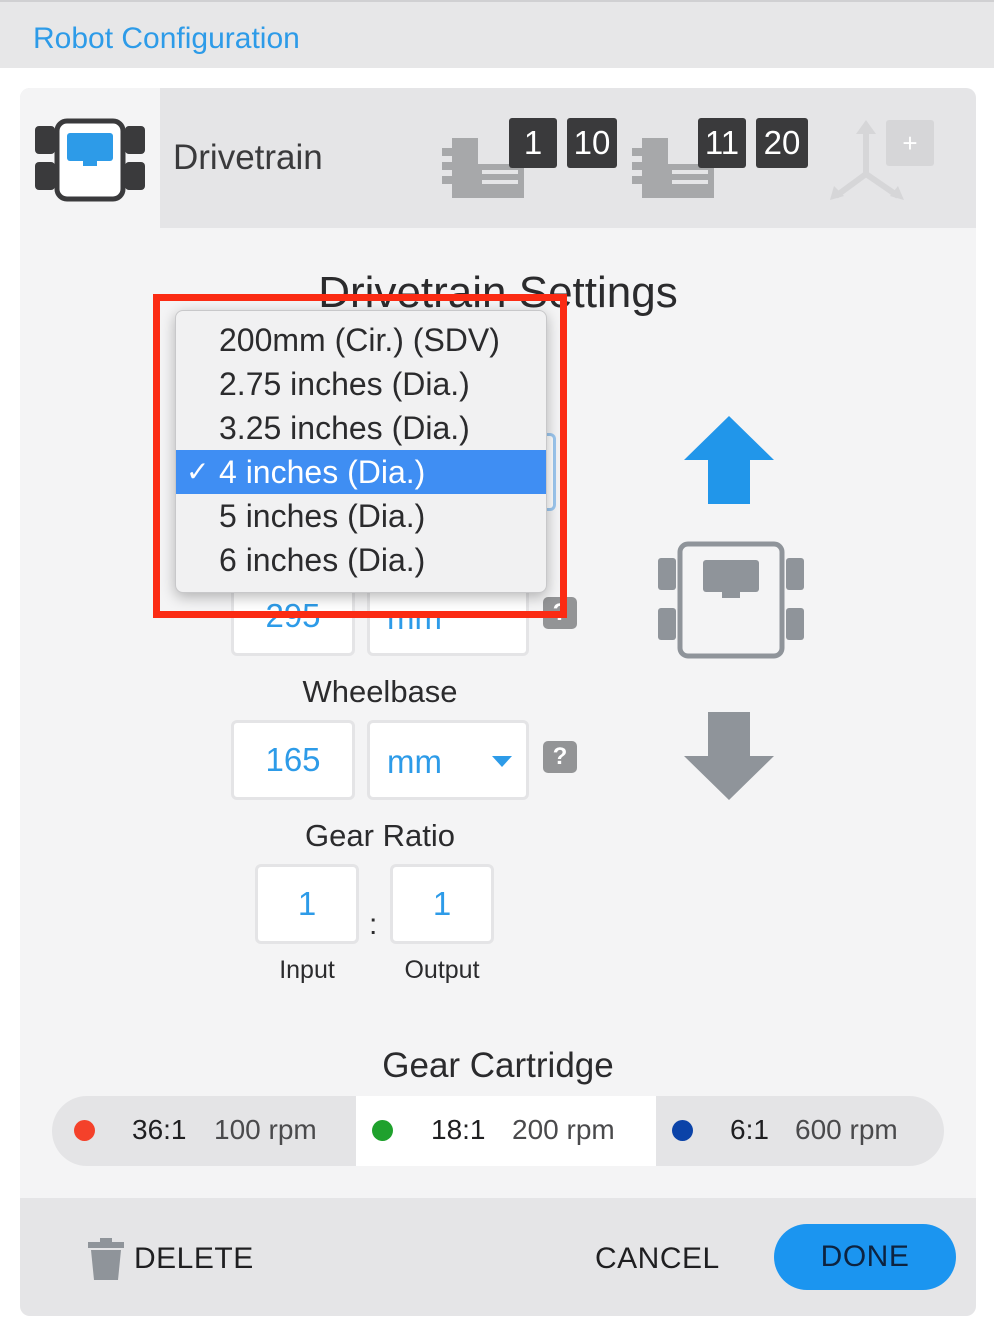  Describe the element at coordinates (498, 158) in the screenshot. I see `device-tab-bar: Drivetrain 1 10 11 20 +` at that location.